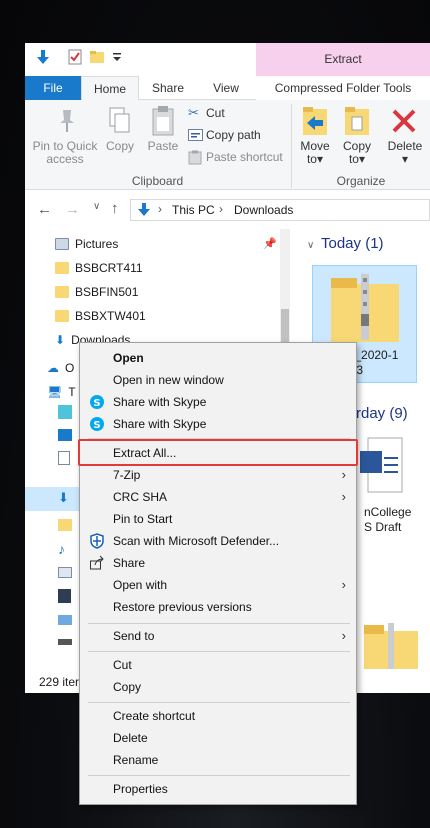  Describe the element at coordinates (193, 210) in the screenshot. I see `breadcrumb-this-pc: This PC` at that location.